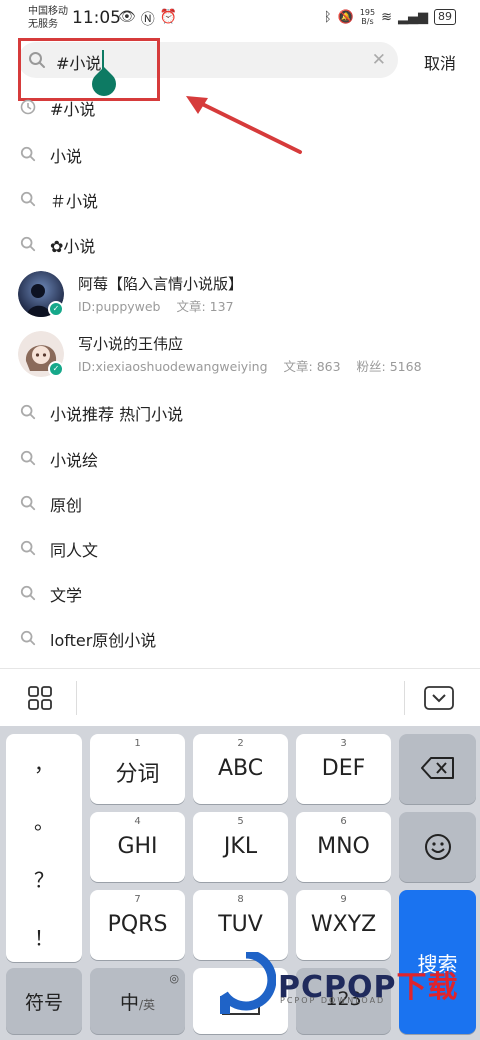 The image size is (480, 1040). Describe the element at coordinates (312, 366) in the screenshot. I see `user-articles: 文章: 863` at that location.